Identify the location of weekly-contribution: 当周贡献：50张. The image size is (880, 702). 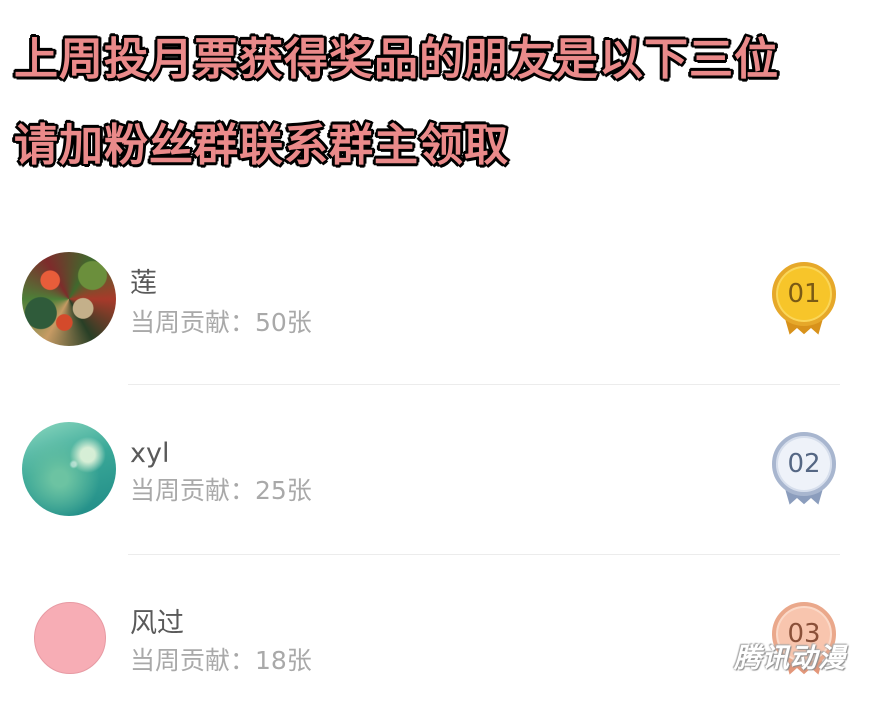
(221, 322).